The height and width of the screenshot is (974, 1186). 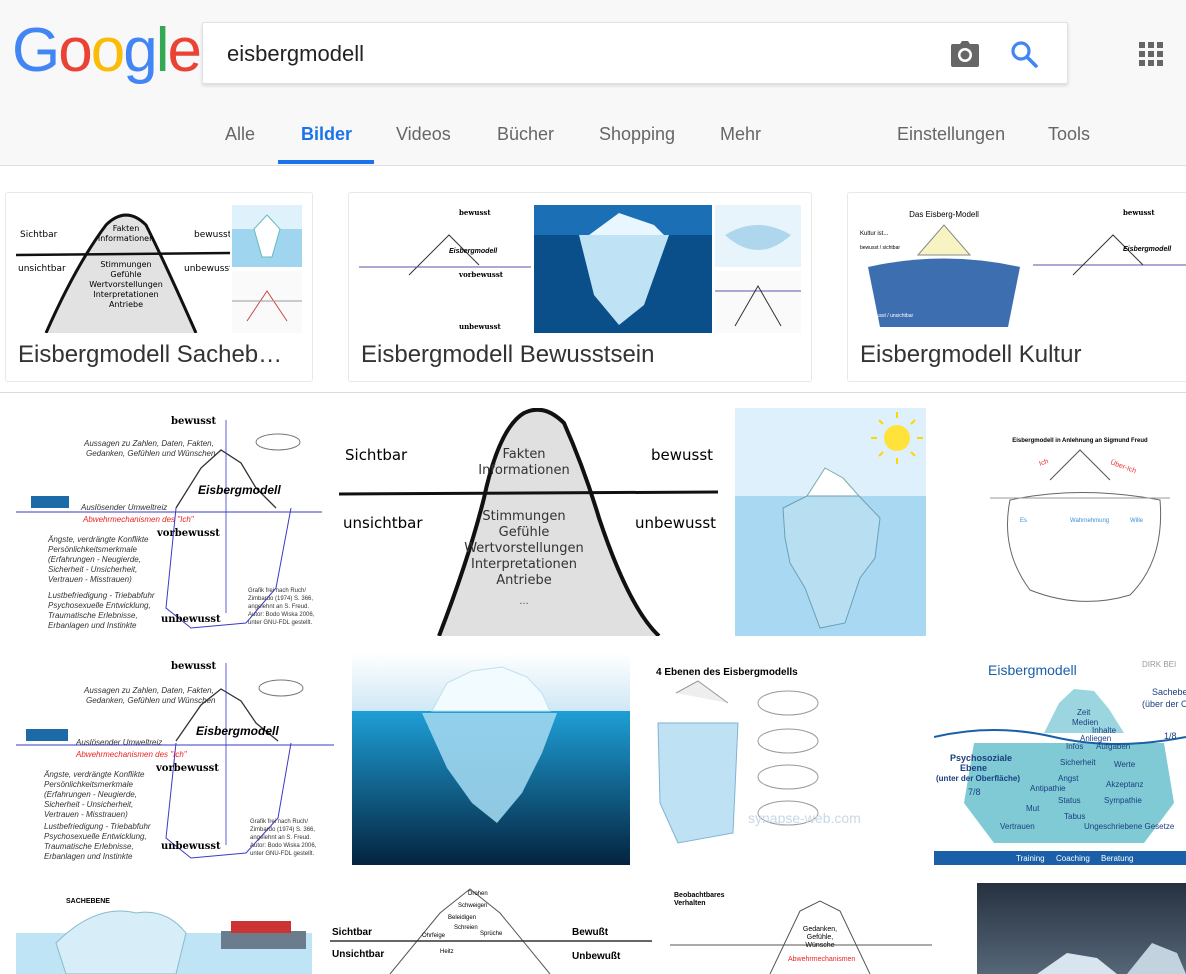 I want to click on img-text: 7/8, so click(x=974, y=792).